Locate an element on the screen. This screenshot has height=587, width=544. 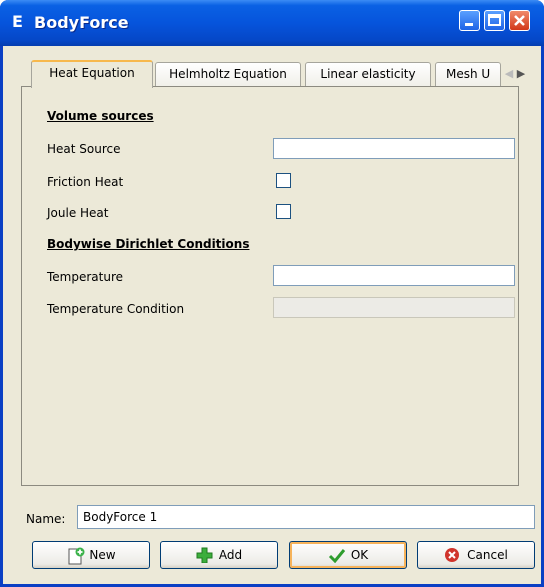
maximize-button is located at coordinates (494, 20).